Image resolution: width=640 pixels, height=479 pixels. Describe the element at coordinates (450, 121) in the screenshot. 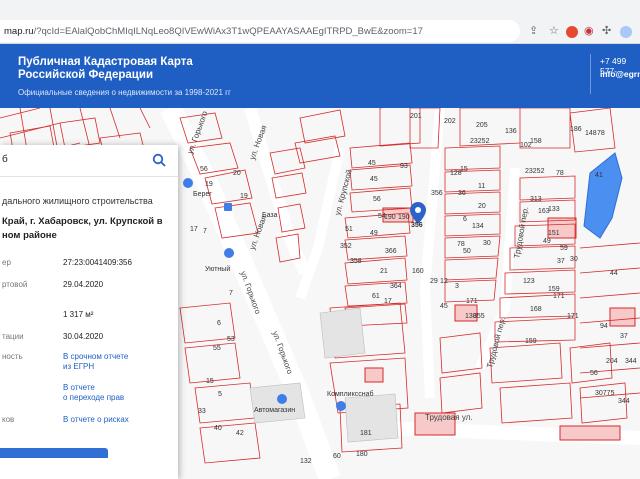

I see `parcel-number: 202` at that location.